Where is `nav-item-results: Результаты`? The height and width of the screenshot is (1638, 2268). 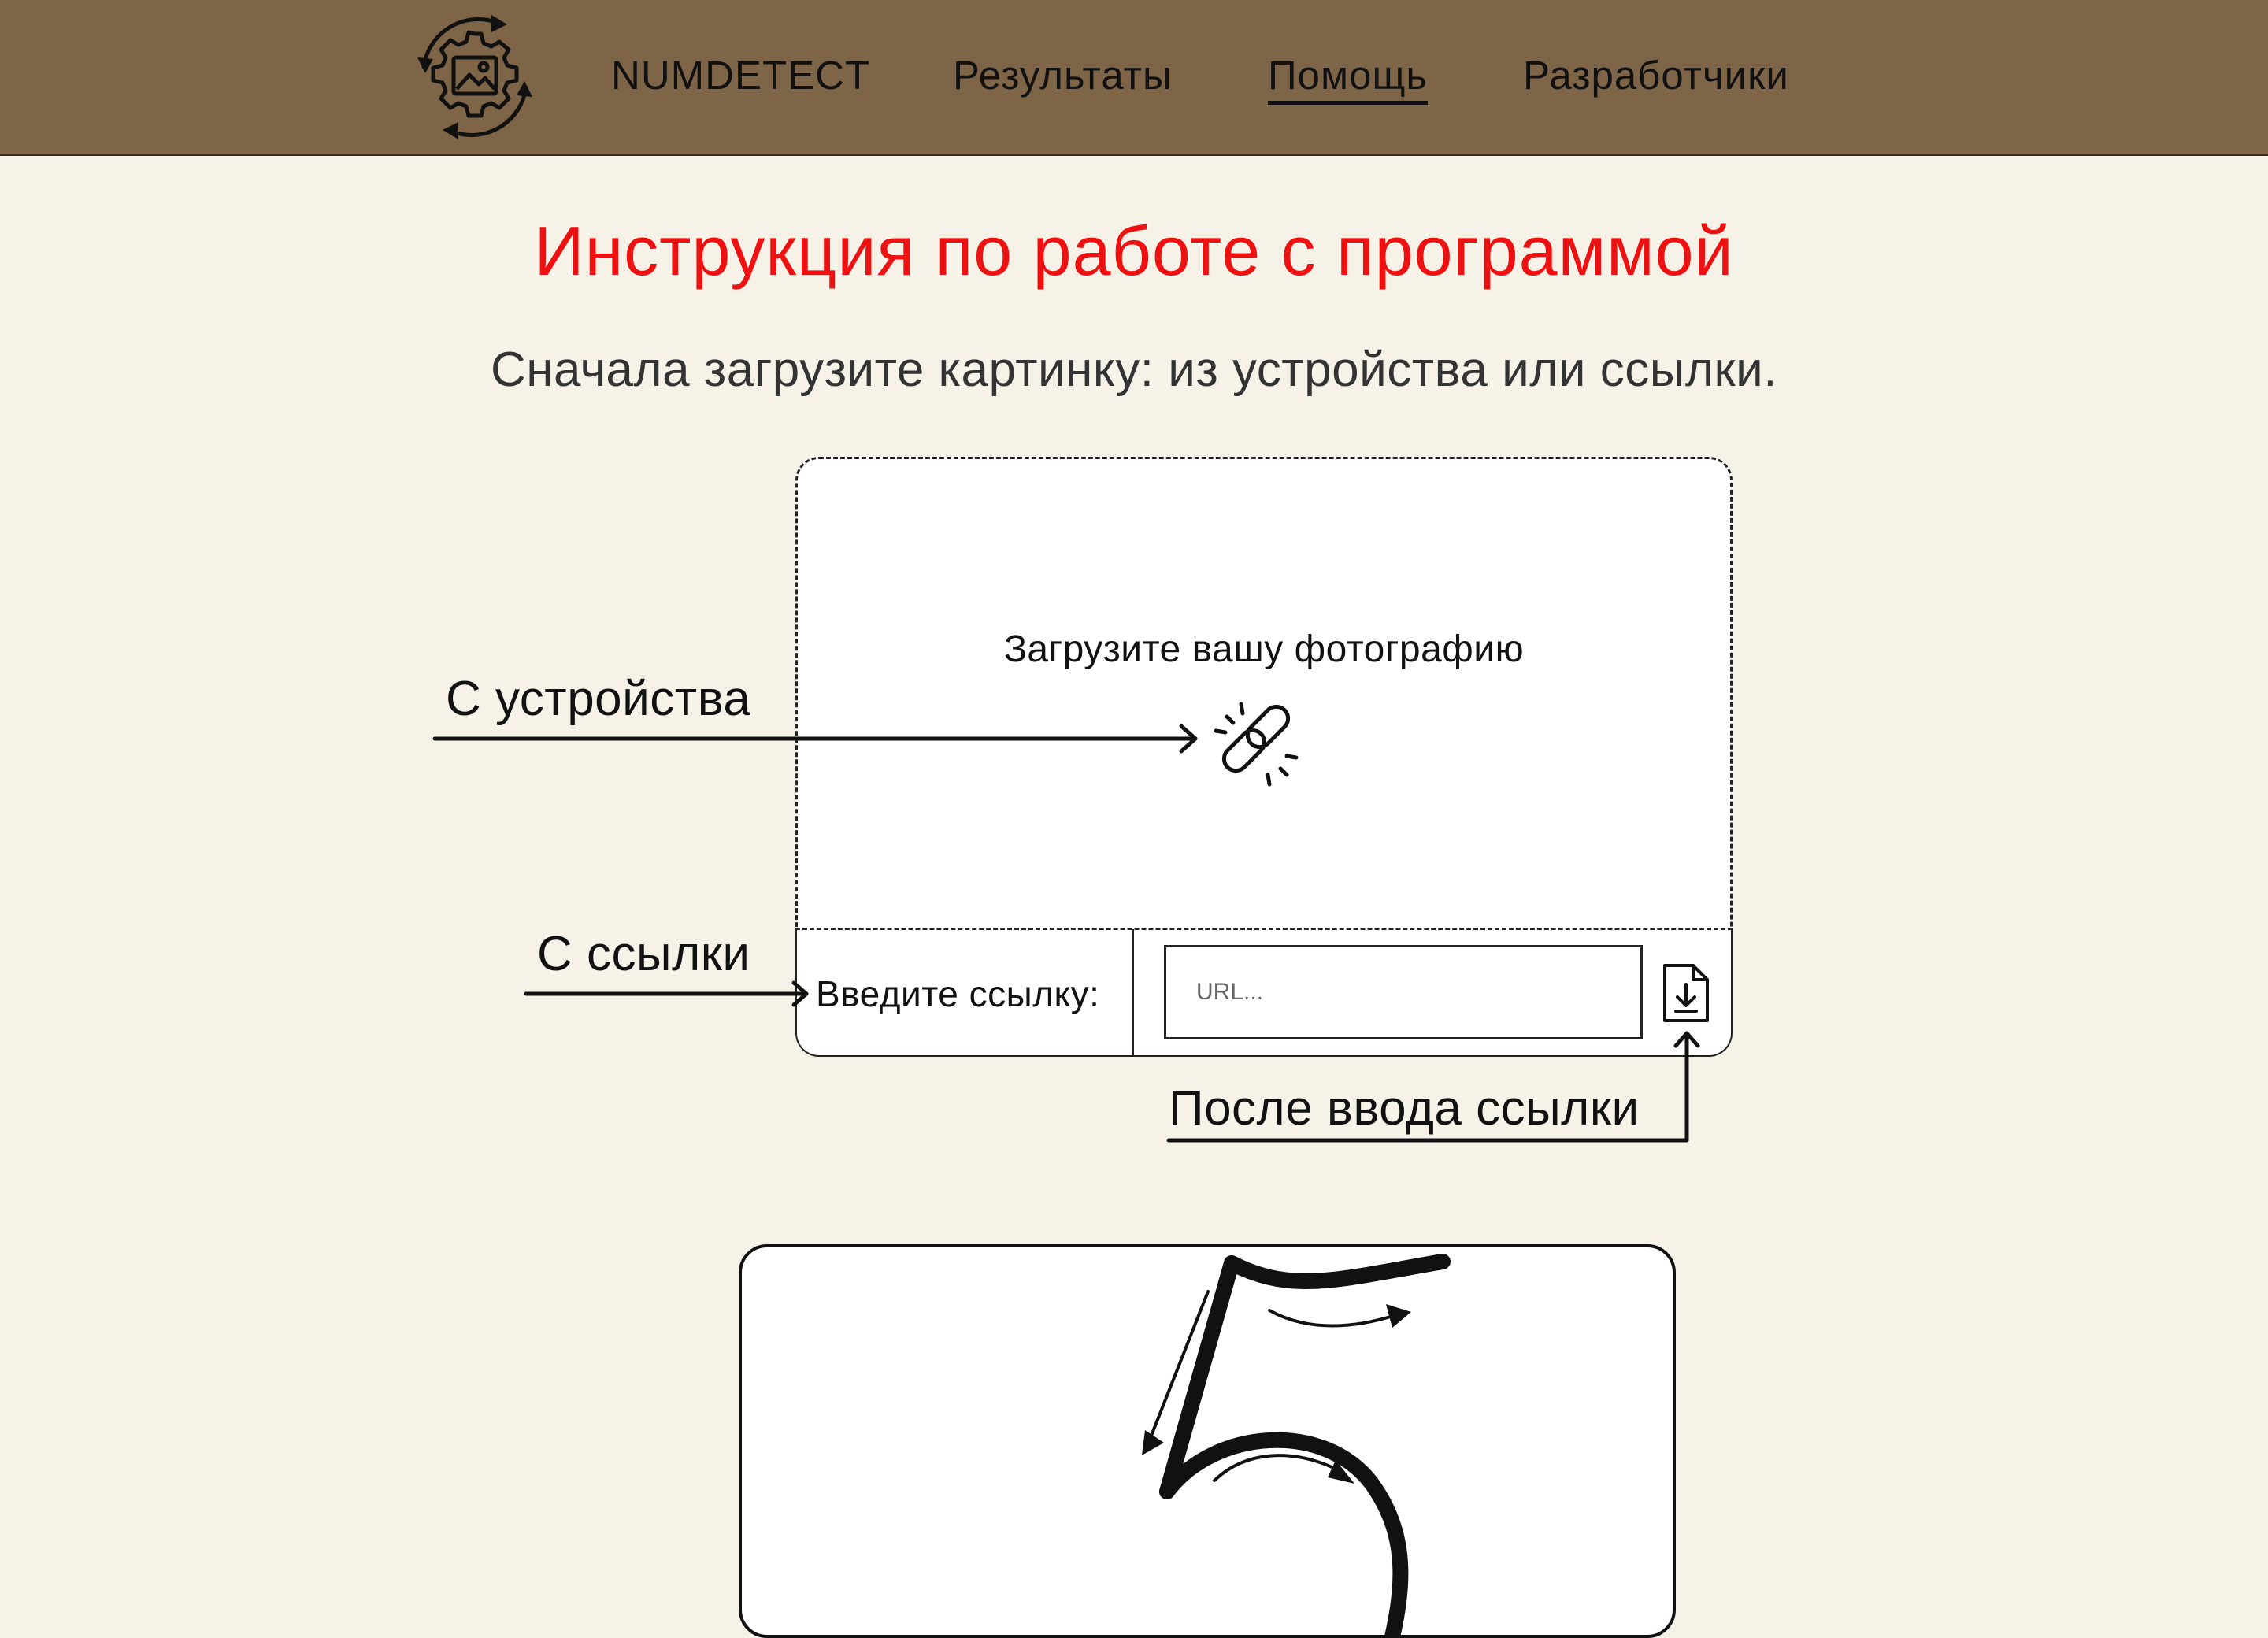 nav-item-results: Результаты is located at coordinates (1063, 75).